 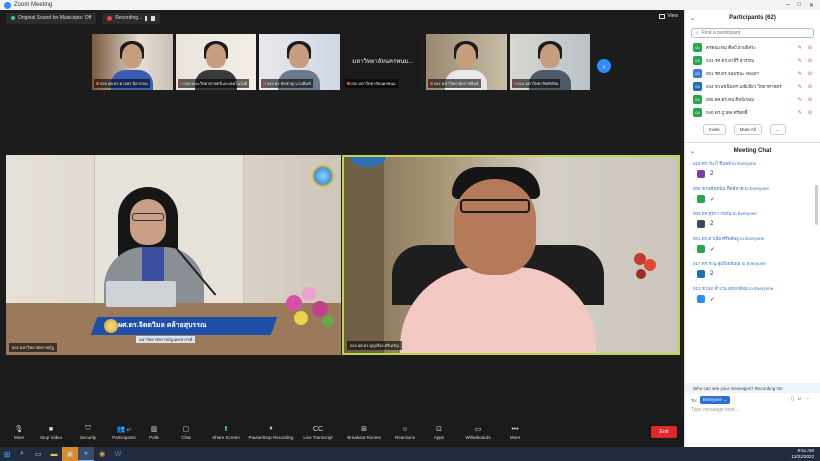 What do you see at coordinates (70, 454) in the screenshot?
I see `app-icon: ▣` at bounding box center [70, 454].